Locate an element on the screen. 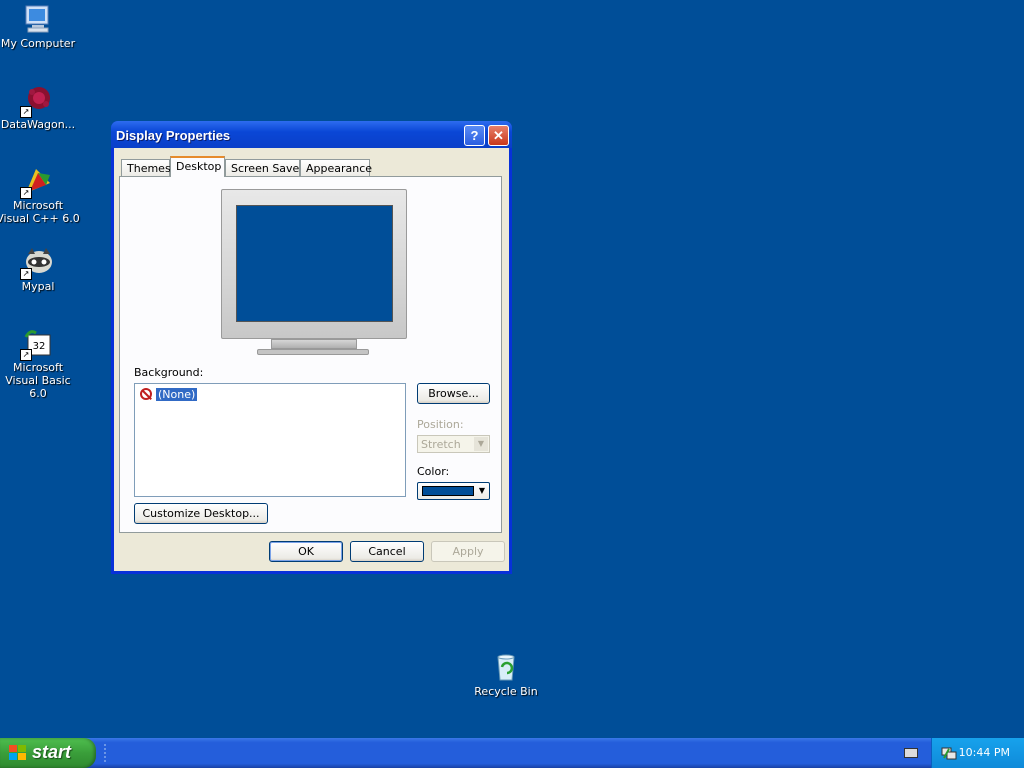 Image resolution: width=1024 pixels, height=768 pixels. desktop-icon-label: Mypal is located at coordinates (38, 286).